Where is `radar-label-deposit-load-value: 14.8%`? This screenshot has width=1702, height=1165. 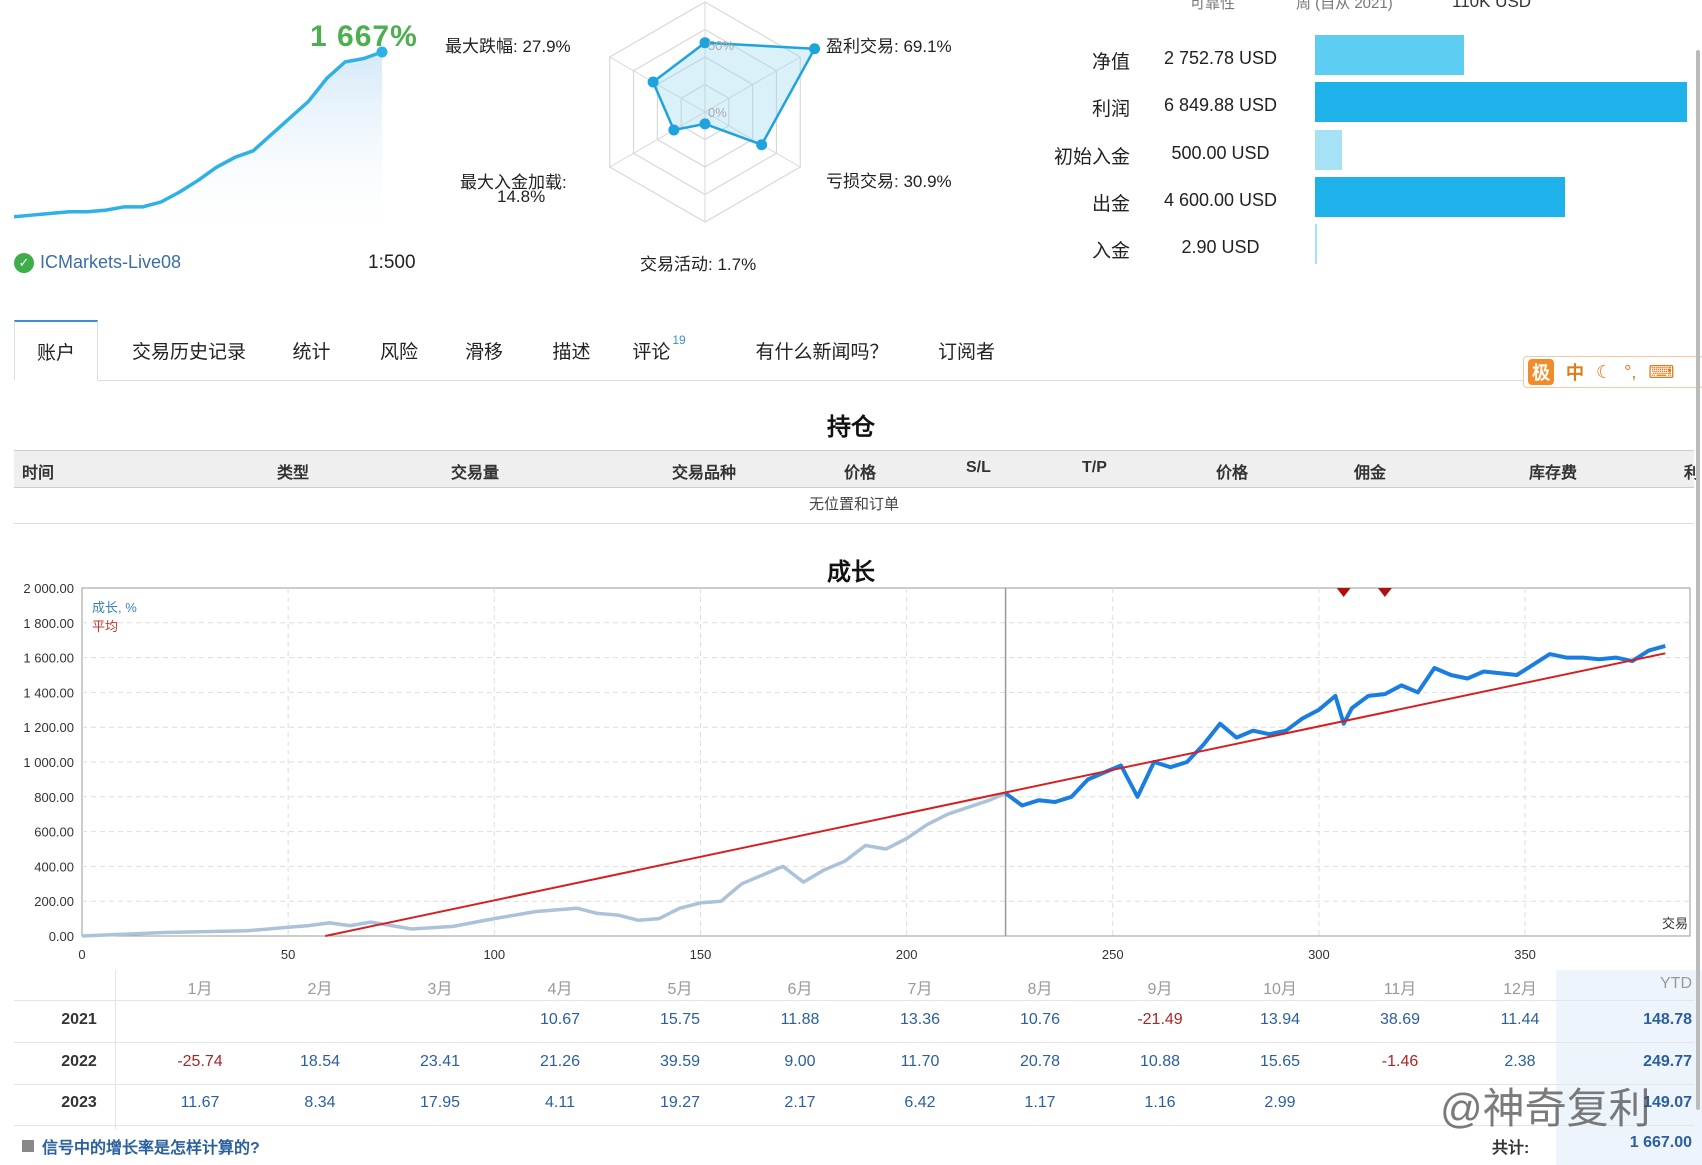
radar-label-deposit-load-value: 14.8% is located at coordinates (521, 196).